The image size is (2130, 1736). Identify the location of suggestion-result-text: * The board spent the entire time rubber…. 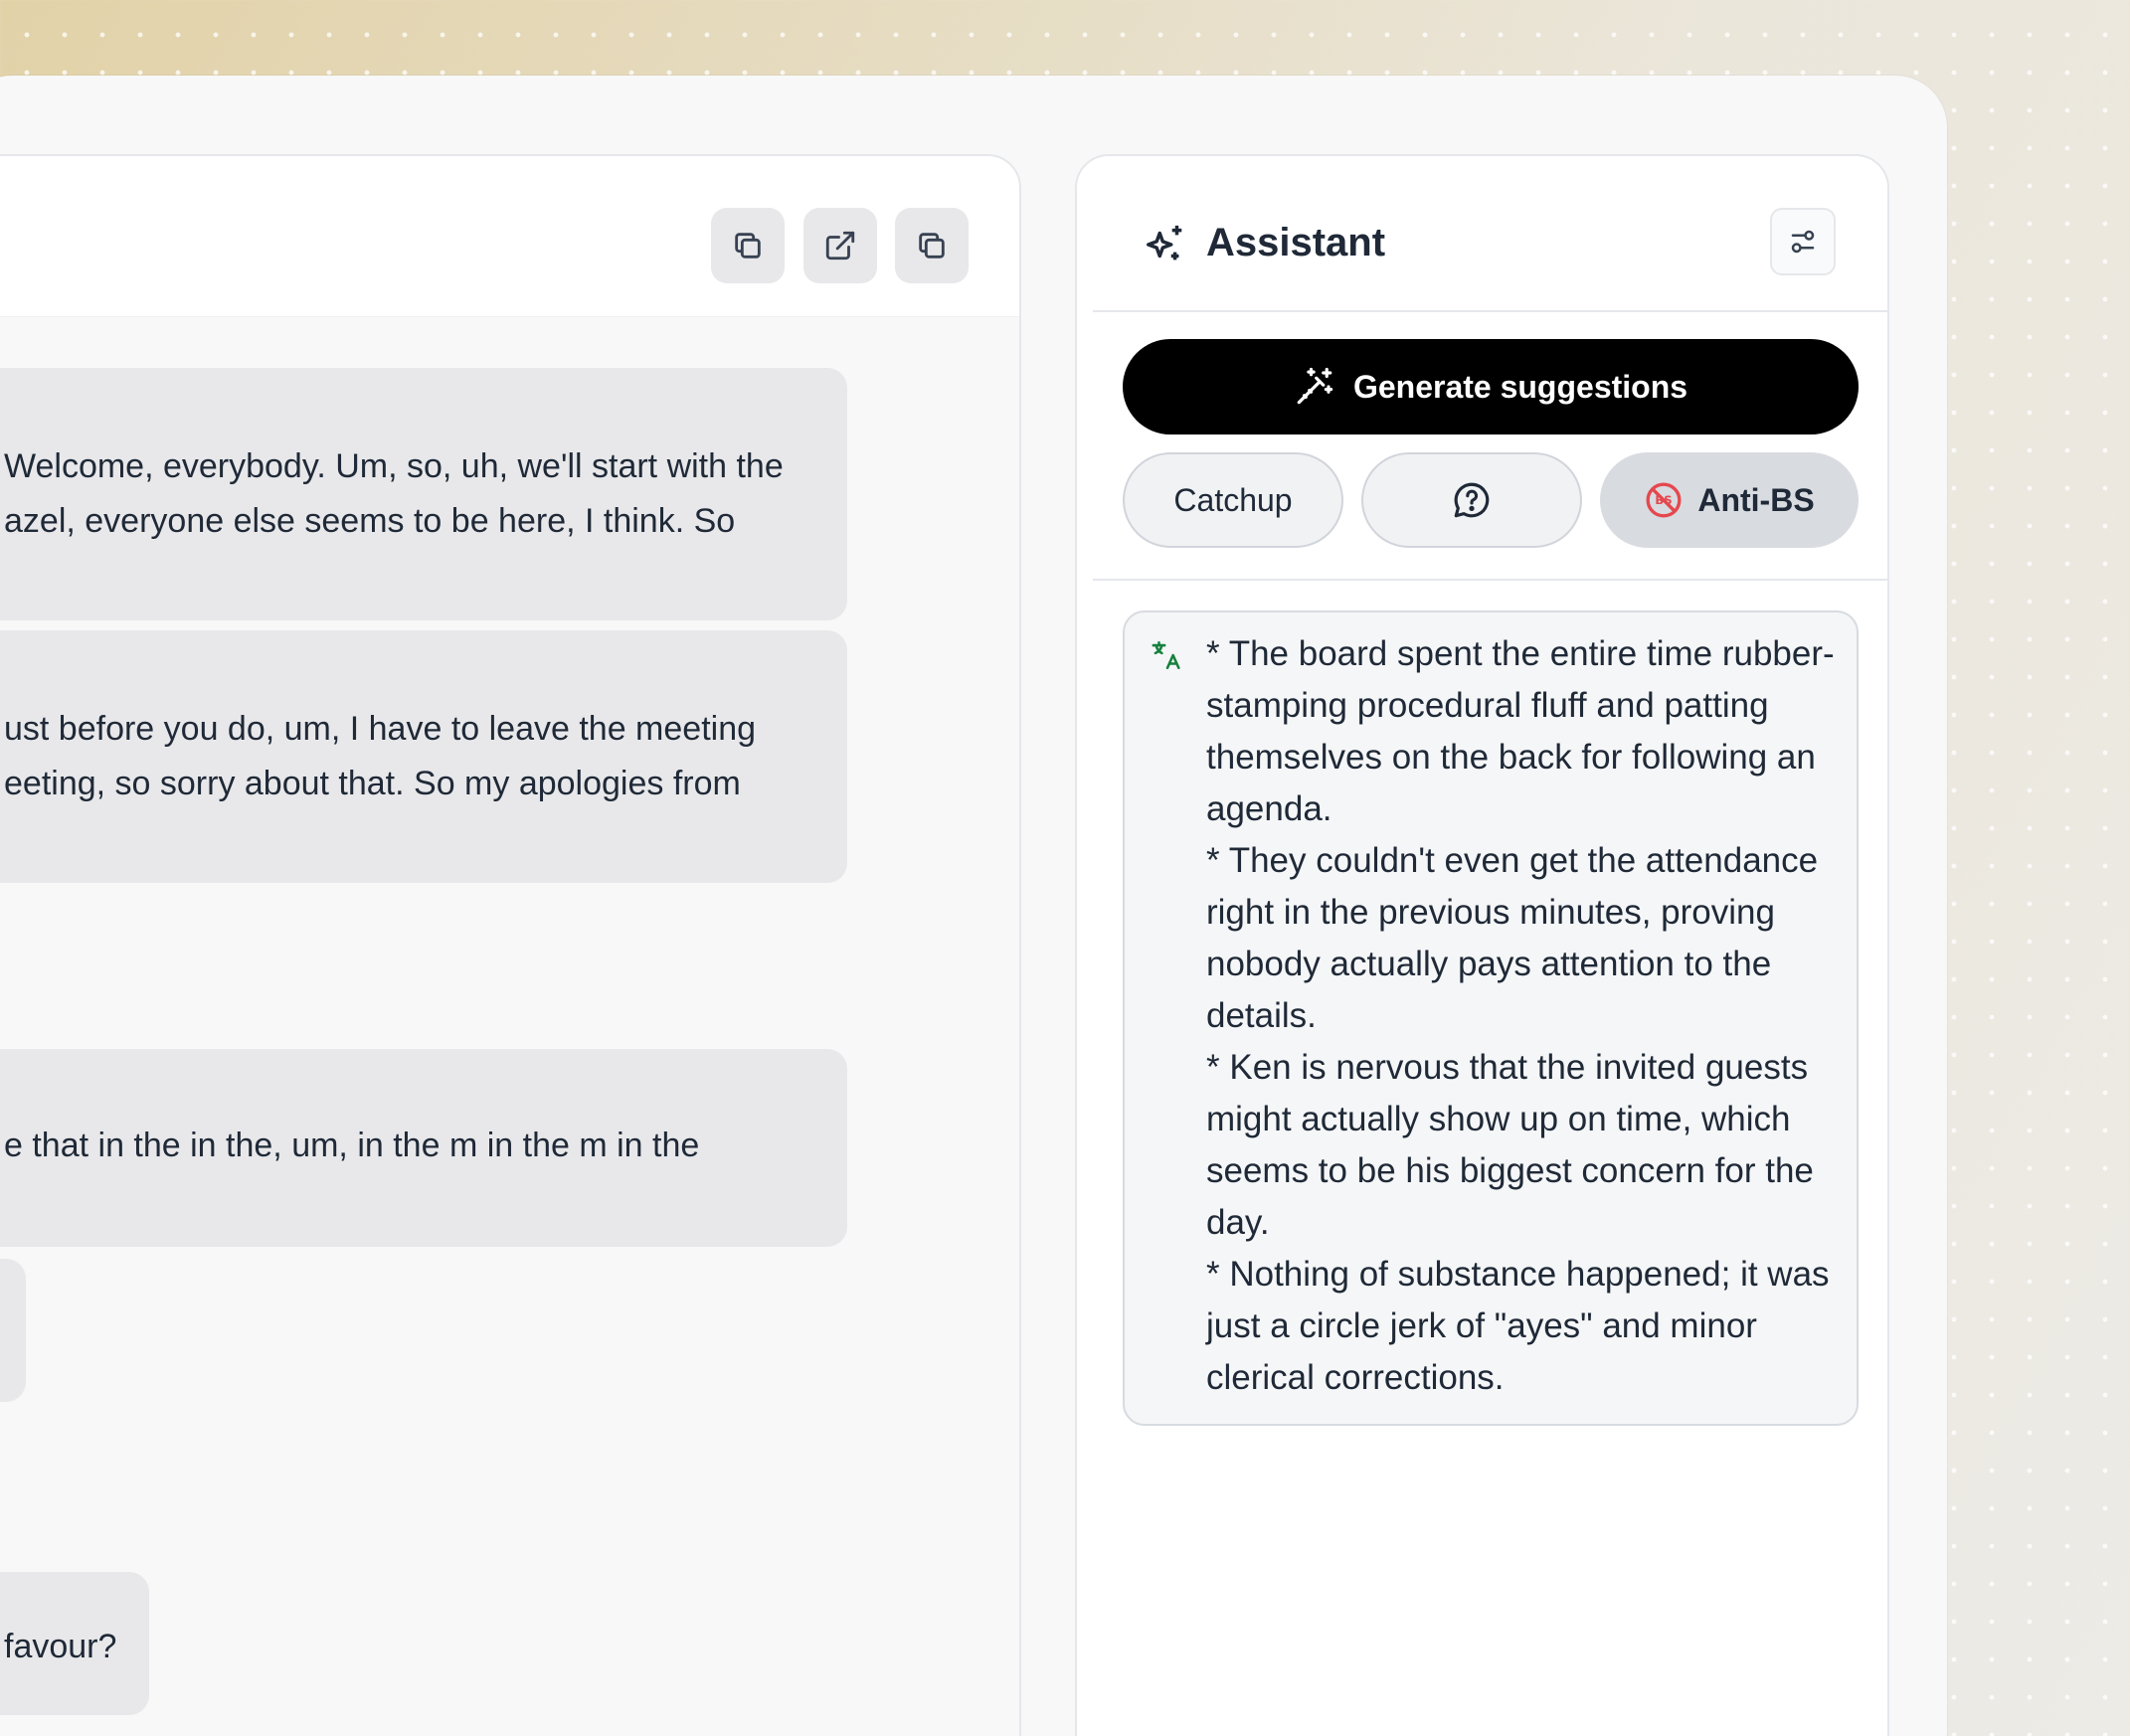
(1524, 1016).